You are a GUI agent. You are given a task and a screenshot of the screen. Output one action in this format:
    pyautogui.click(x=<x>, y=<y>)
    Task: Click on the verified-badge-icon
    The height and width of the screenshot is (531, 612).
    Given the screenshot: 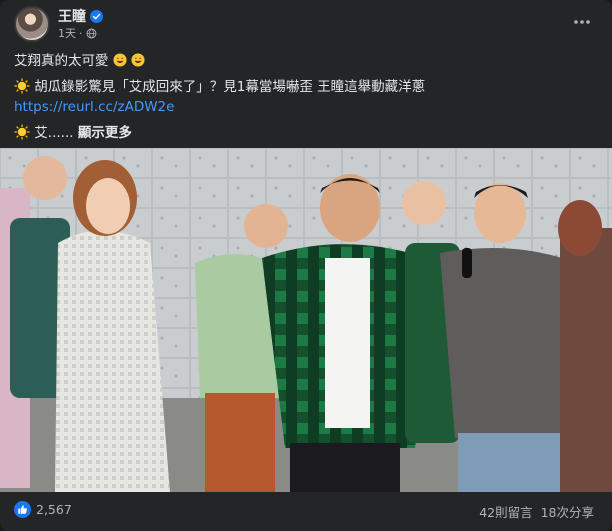 What is the action you would take?
    pyautogui.click(x=96, y=16)
    